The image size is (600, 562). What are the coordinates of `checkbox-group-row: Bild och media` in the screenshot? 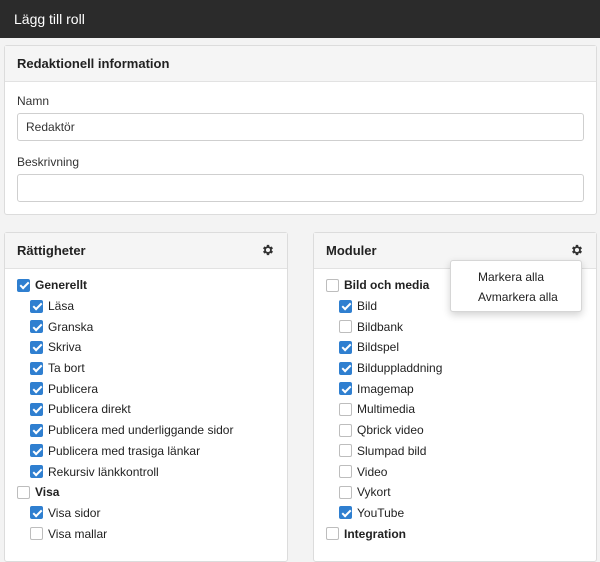 It's located at (384, 285).